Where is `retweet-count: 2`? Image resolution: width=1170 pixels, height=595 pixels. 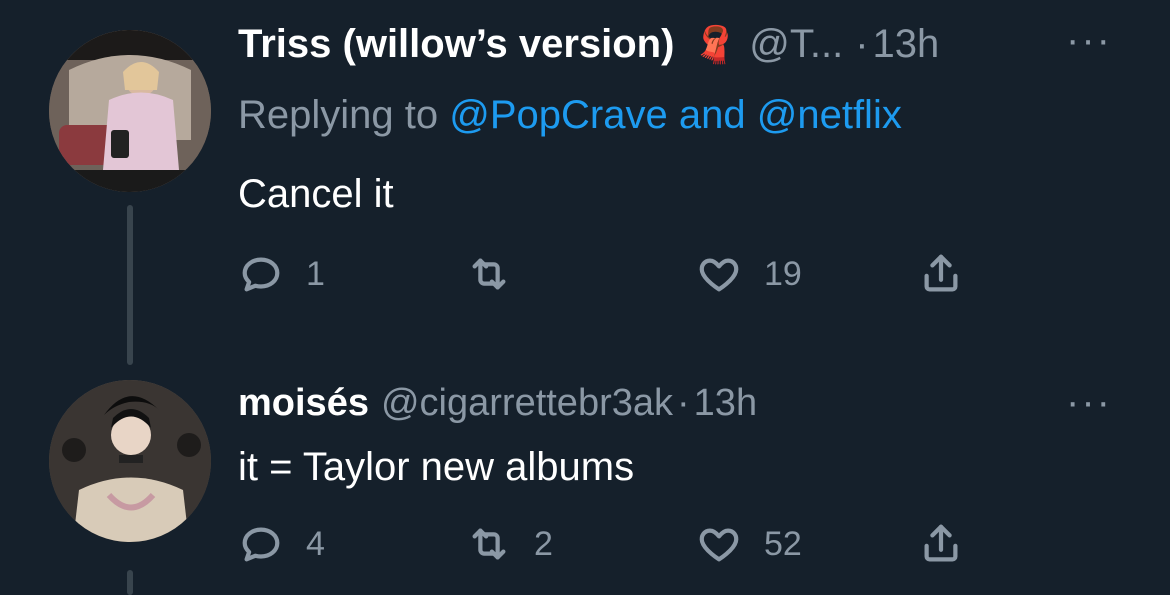 retweet-count: 2 is located at coordinates (543, 543).